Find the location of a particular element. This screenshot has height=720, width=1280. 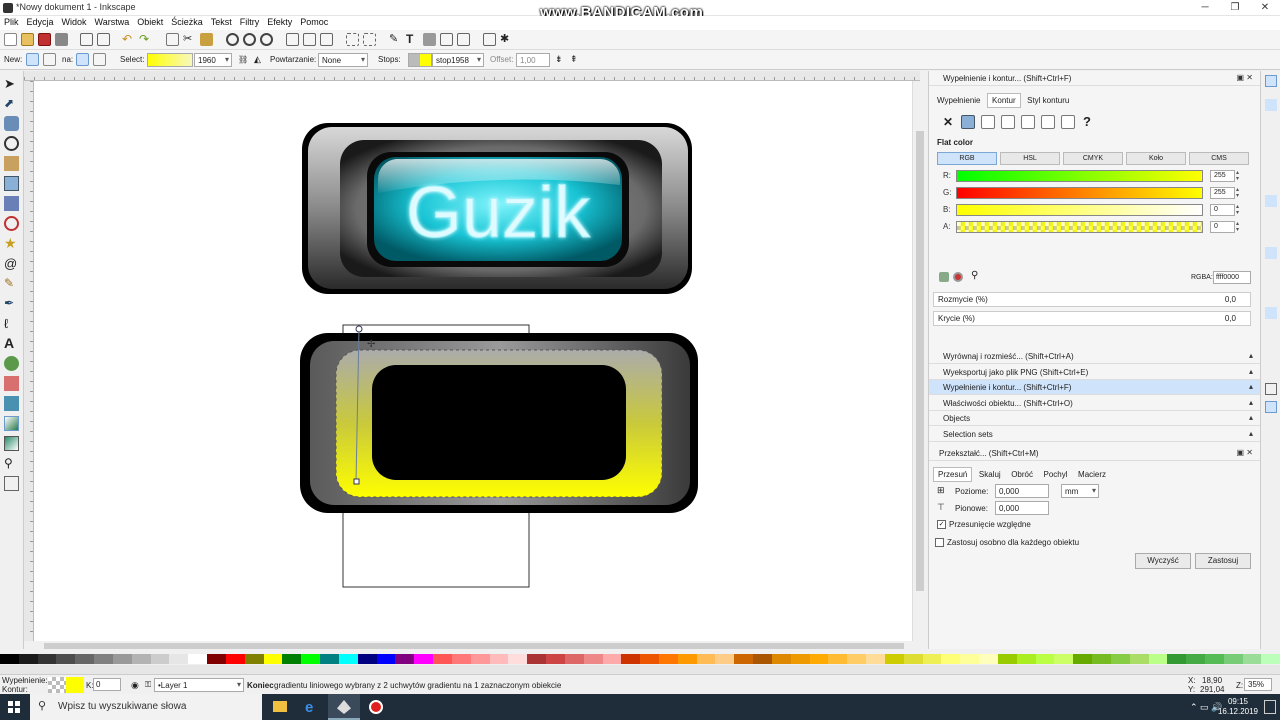

insert-stop-icon: ⇟ is located at coordinates (559, 59).